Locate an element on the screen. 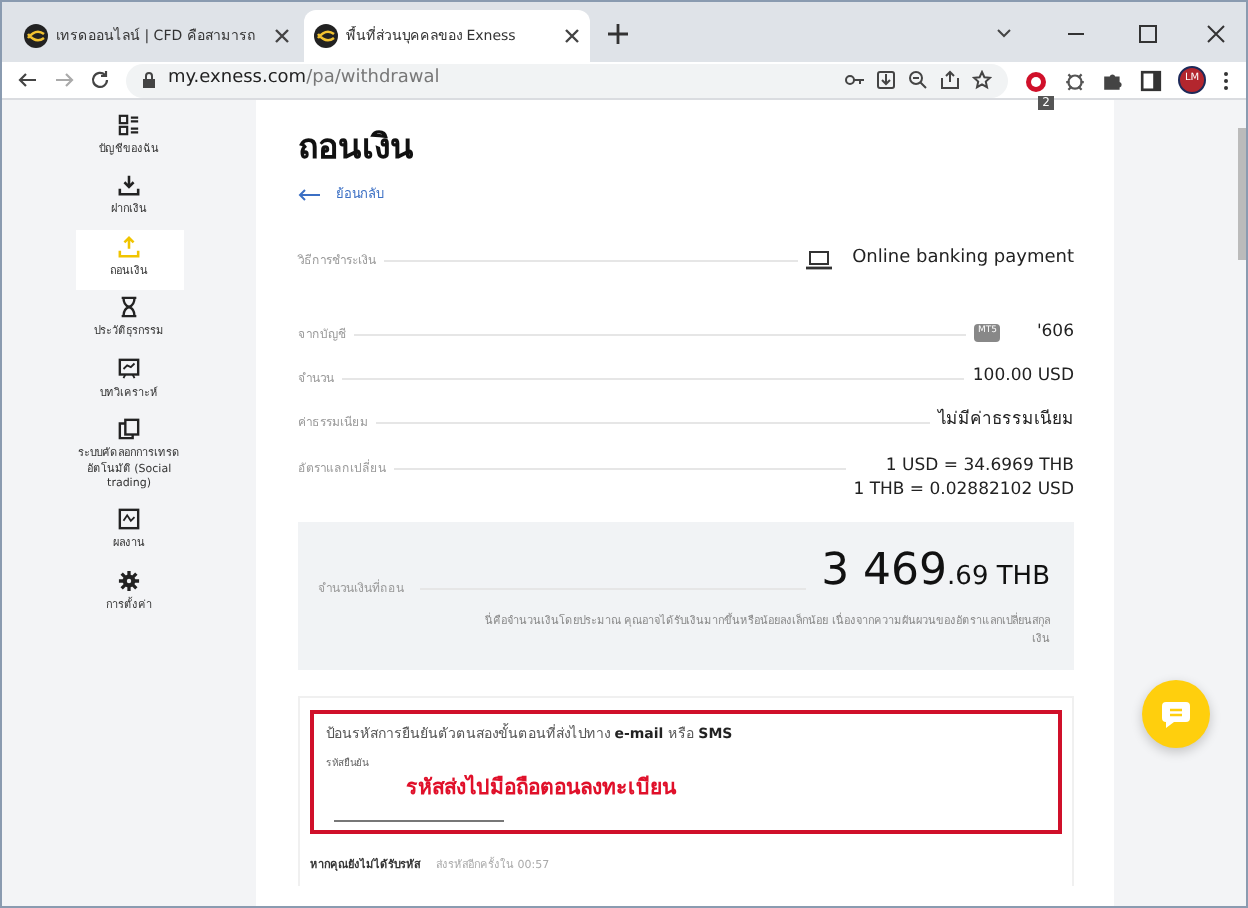 Image resolution: width=1248 pixels, height=908 pixels. key-icon is located at coordinates (854, 80).